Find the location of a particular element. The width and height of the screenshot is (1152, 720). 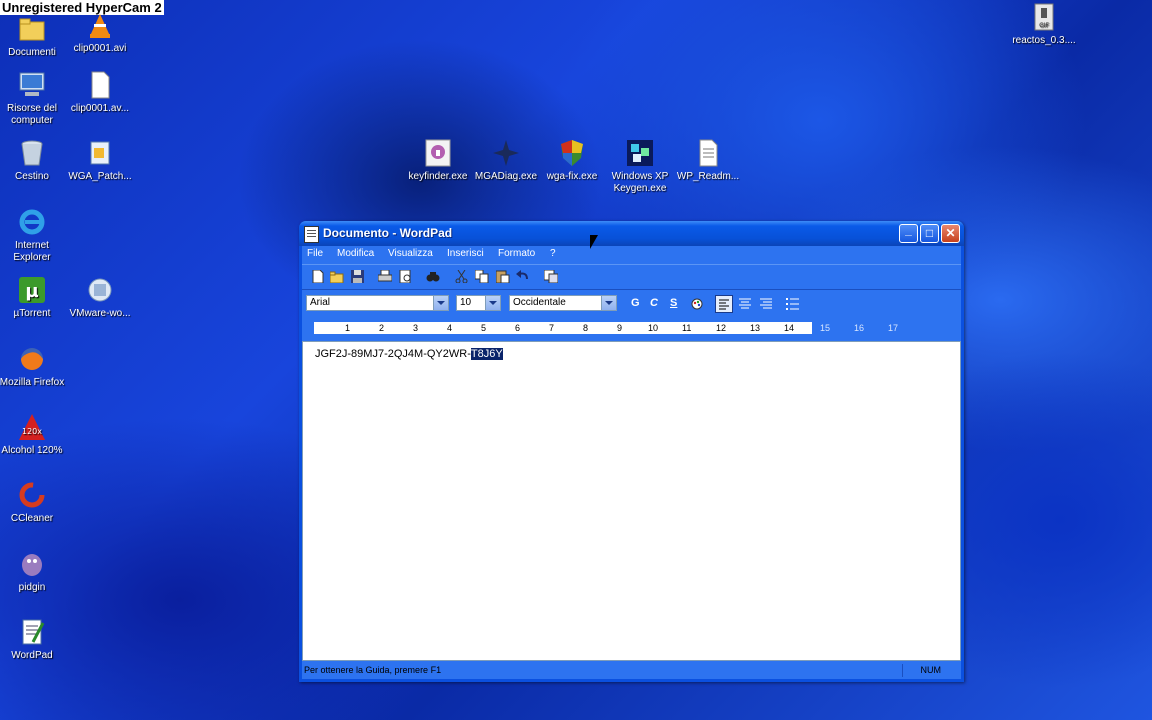

desktop-icon-label: Mozilla Firefox is located at coordinates (32, 382).